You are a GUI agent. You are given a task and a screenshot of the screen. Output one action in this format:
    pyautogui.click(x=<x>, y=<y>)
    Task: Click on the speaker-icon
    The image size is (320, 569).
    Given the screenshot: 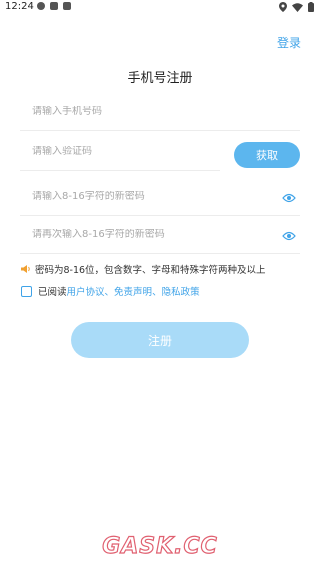 What is the action you would take?
    pyautogui.click(x=25, y=269)
    